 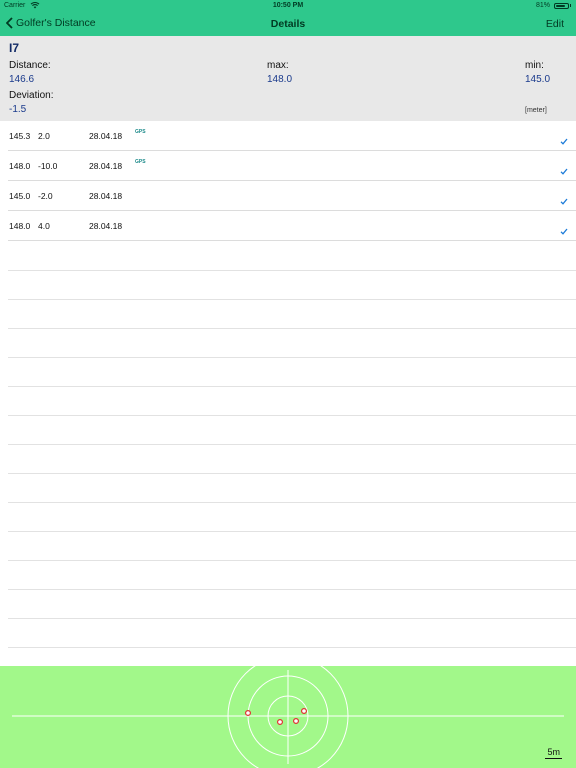 I want to click on table-row: 148.0 -10.0 28.04.18 GPS, so click(x=292, y=166).